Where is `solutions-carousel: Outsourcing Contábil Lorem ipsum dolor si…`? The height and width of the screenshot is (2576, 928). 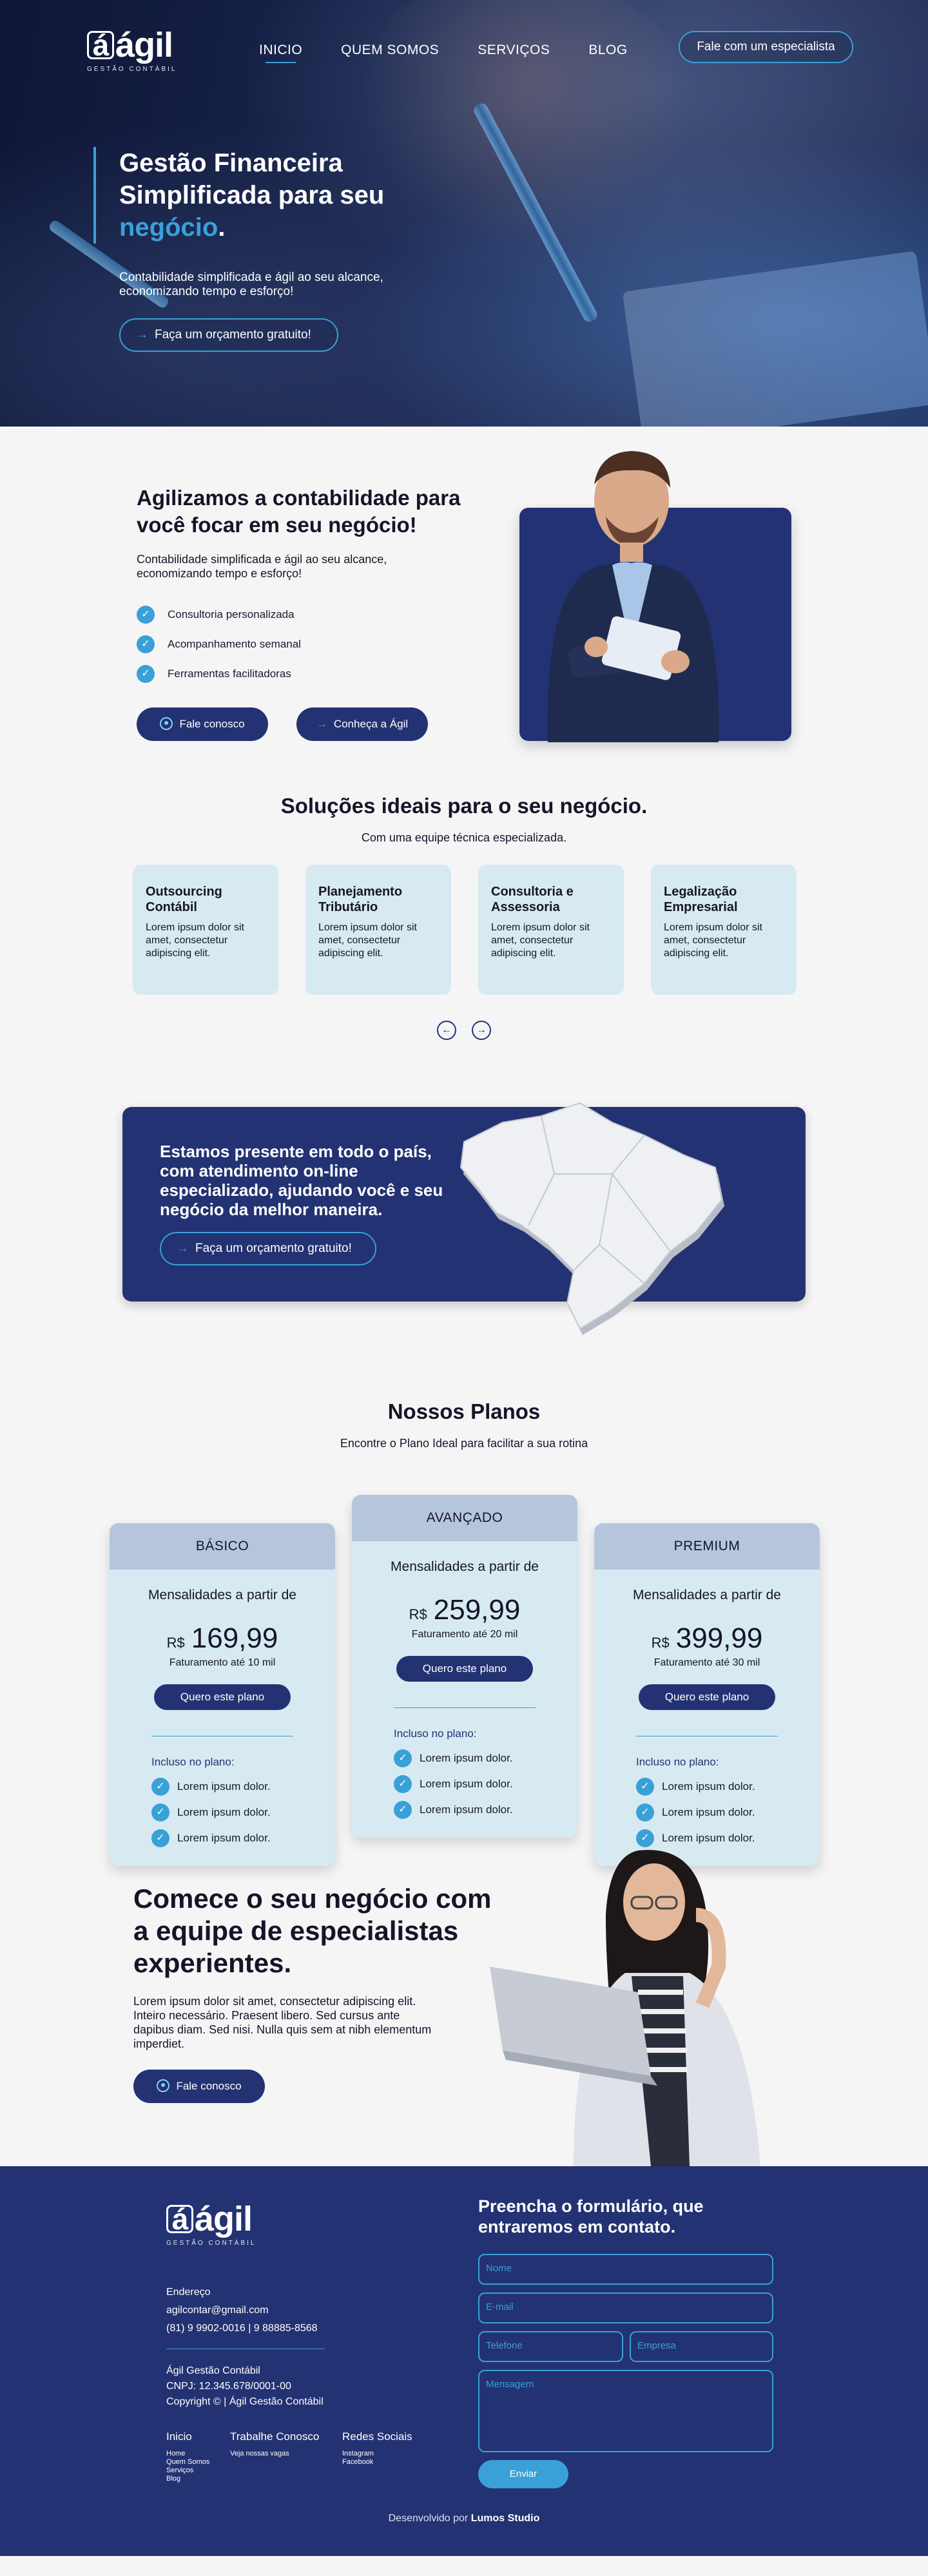 solutions-carousel: Outsourcing Contábil Lorem ipsum dolor si… is located at coordinates (465, 930).